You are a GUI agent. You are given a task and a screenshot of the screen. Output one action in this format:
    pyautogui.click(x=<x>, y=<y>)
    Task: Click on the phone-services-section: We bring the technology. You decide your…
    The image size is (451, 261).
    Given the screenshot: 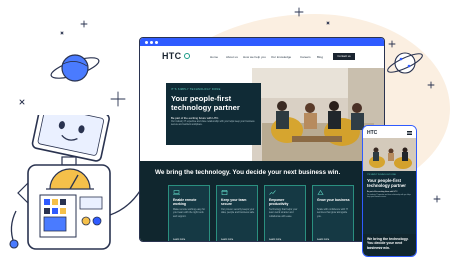 What is the action you would take?
    pyautogui.click(x=389, y=245)
    